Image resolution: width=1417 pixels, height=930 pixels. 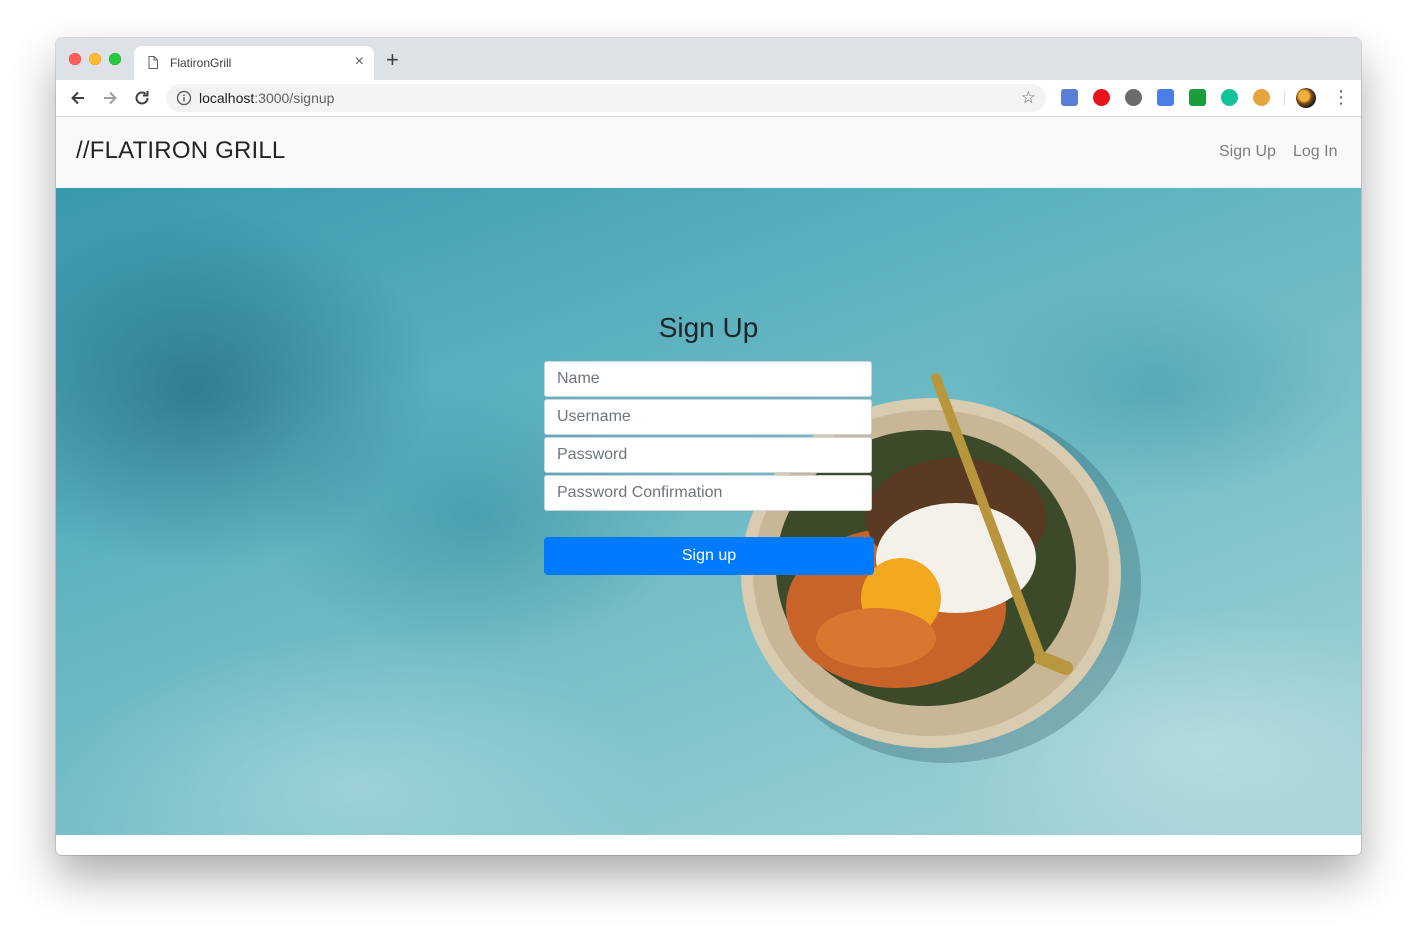 I want to click on nav-link-log-in: Log In, so click(x=1315, y=152).